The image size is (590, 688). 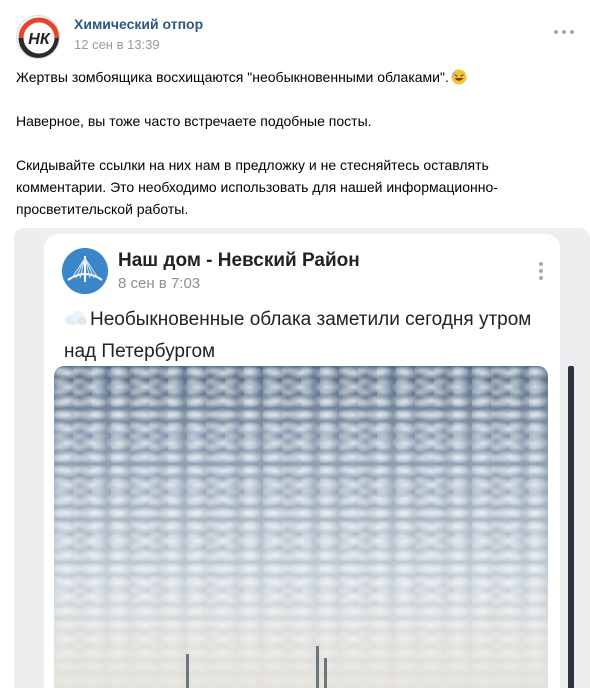 What do you see at coordinates (459, 77) in the screenshot?
I see `rolling-laughing-emoji-icon` at bounding box center [459, 77].